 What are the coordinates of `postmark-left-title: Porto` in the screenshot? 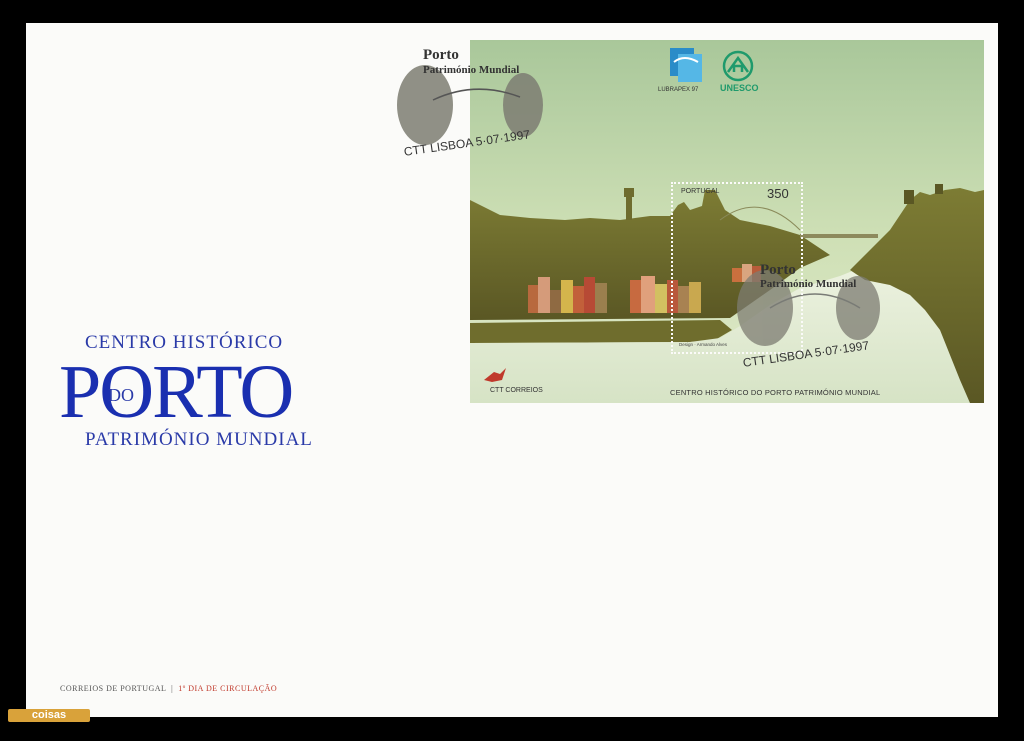 It's located at (441, 55).